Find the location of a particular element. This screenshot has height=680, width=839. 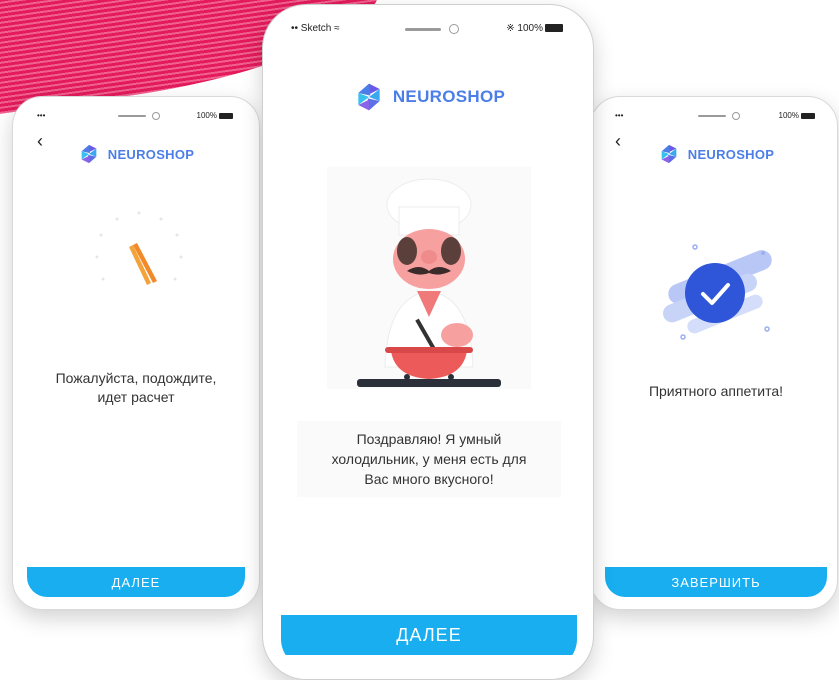

greeting-line-3: Вас много вкусного! is located at coordinates (429, 479).